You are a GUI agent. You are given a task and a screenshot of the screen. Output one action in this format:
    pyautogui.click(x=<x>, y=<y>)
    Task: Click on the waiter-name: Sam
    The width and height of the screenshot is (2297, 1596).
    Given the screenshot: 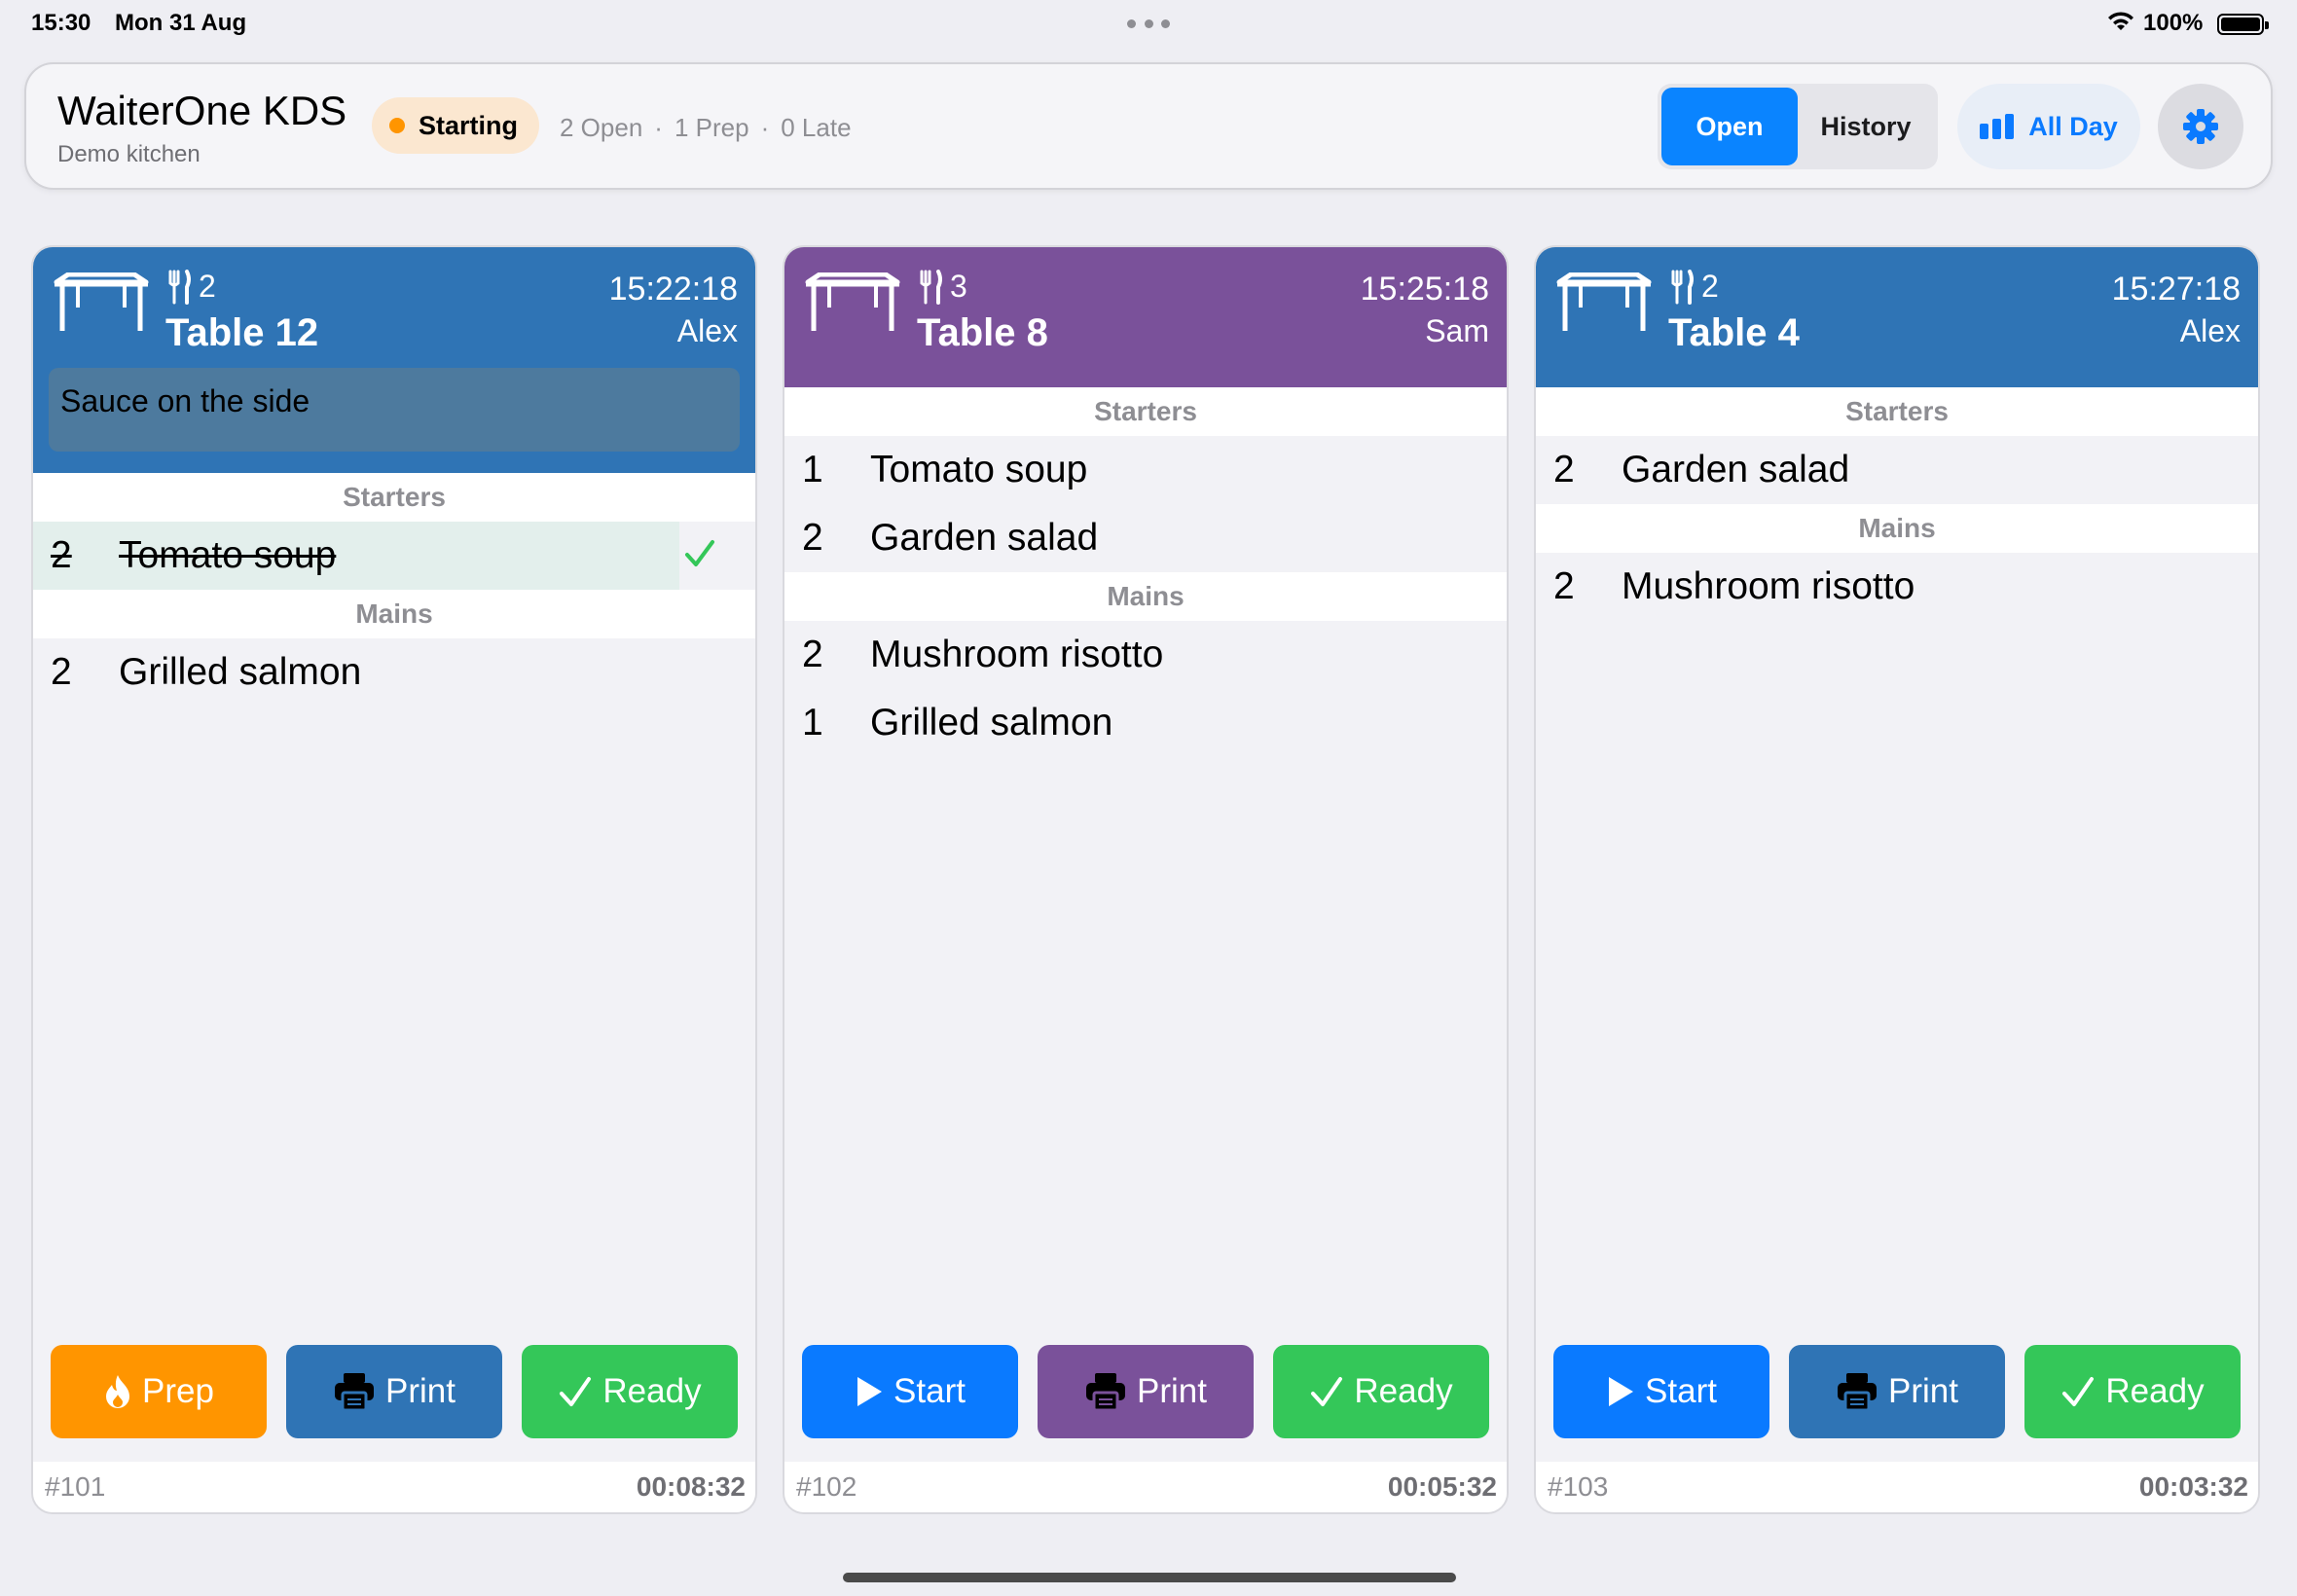 What is the action you would take?
    pyautogui.click(x=1457, y=330)
    